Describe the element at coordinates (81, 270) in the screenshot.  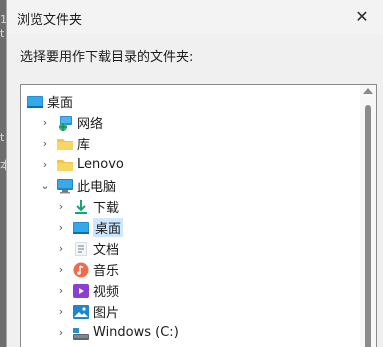
I see `music-icon` at that location.